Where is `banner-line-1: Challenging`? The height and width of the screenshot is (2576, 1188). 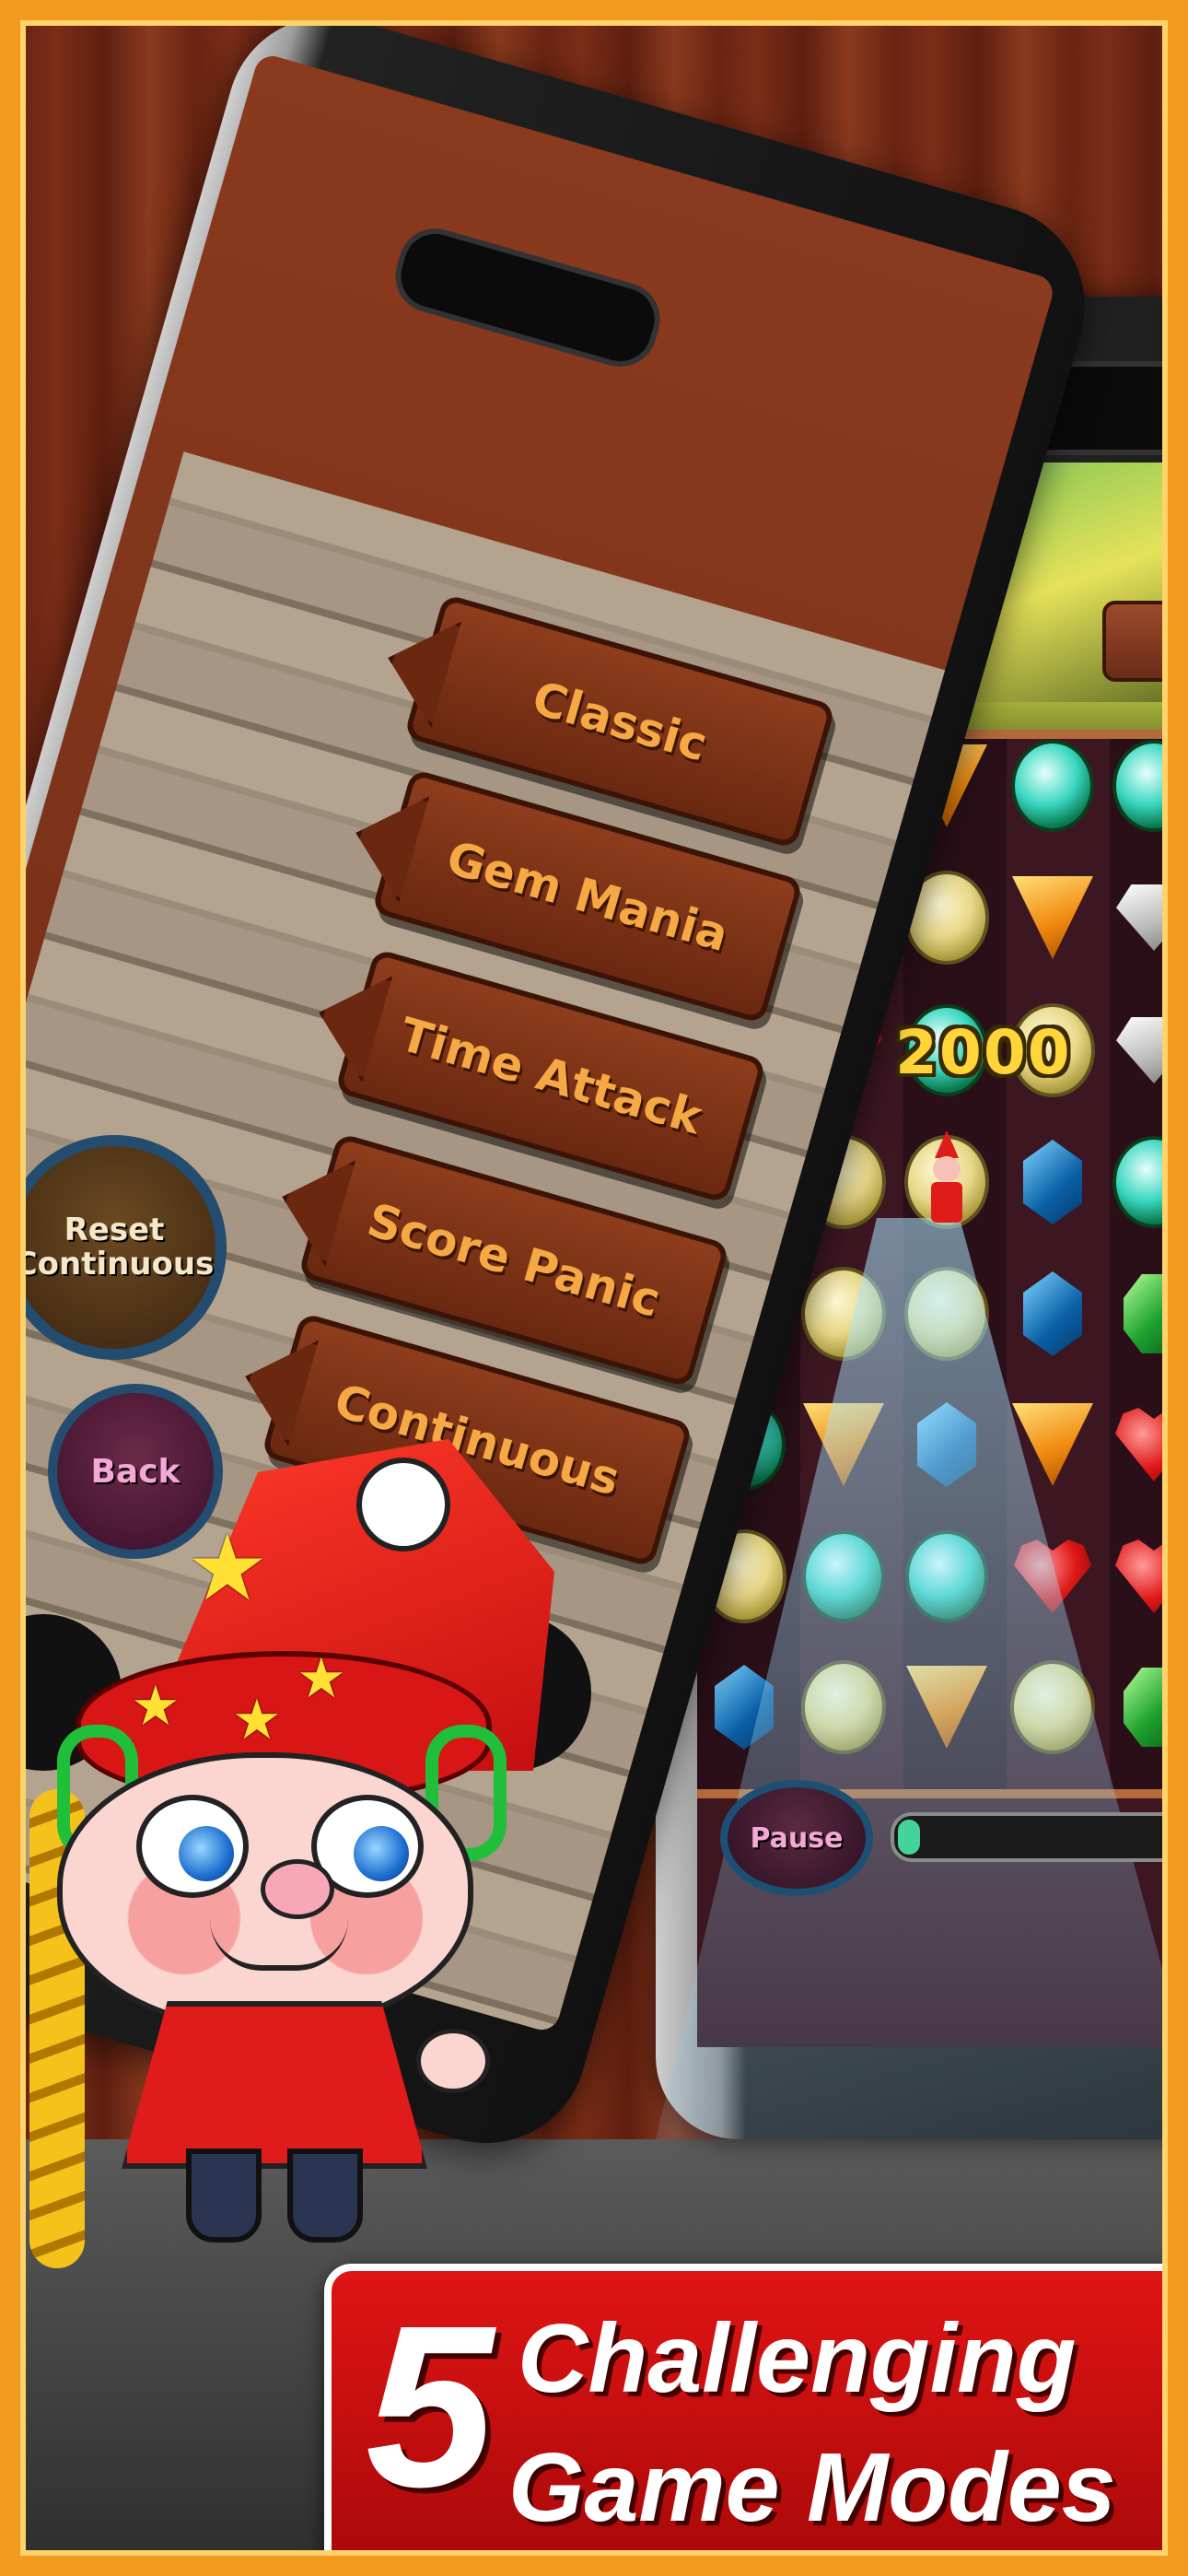 banner-line-1: Challenging is located at coordinates (797, 2358).